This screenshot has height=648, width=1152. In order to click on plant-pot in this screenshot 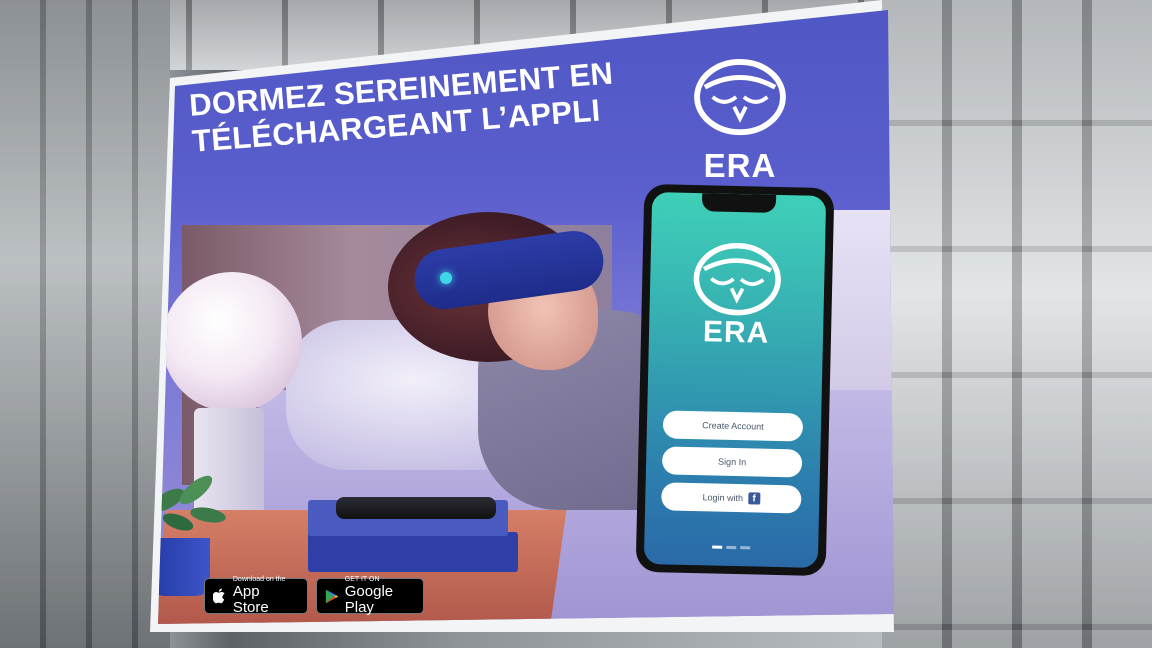, I will do `click(184, 567)`.